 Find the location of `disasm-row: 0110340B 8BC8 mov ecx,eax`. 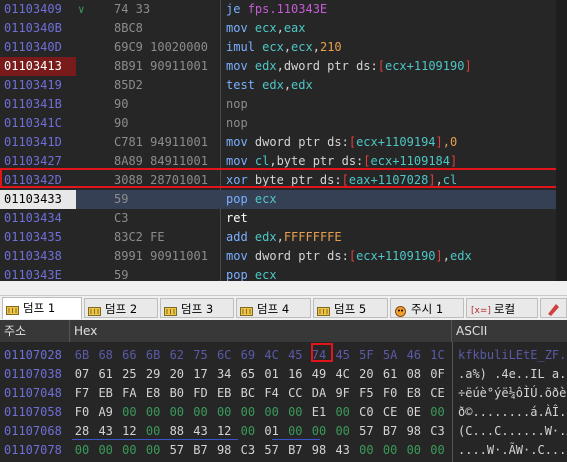

disasm-row: 0110340B 8BC8 mov ecx,eax is located at coordinates (283, 28).